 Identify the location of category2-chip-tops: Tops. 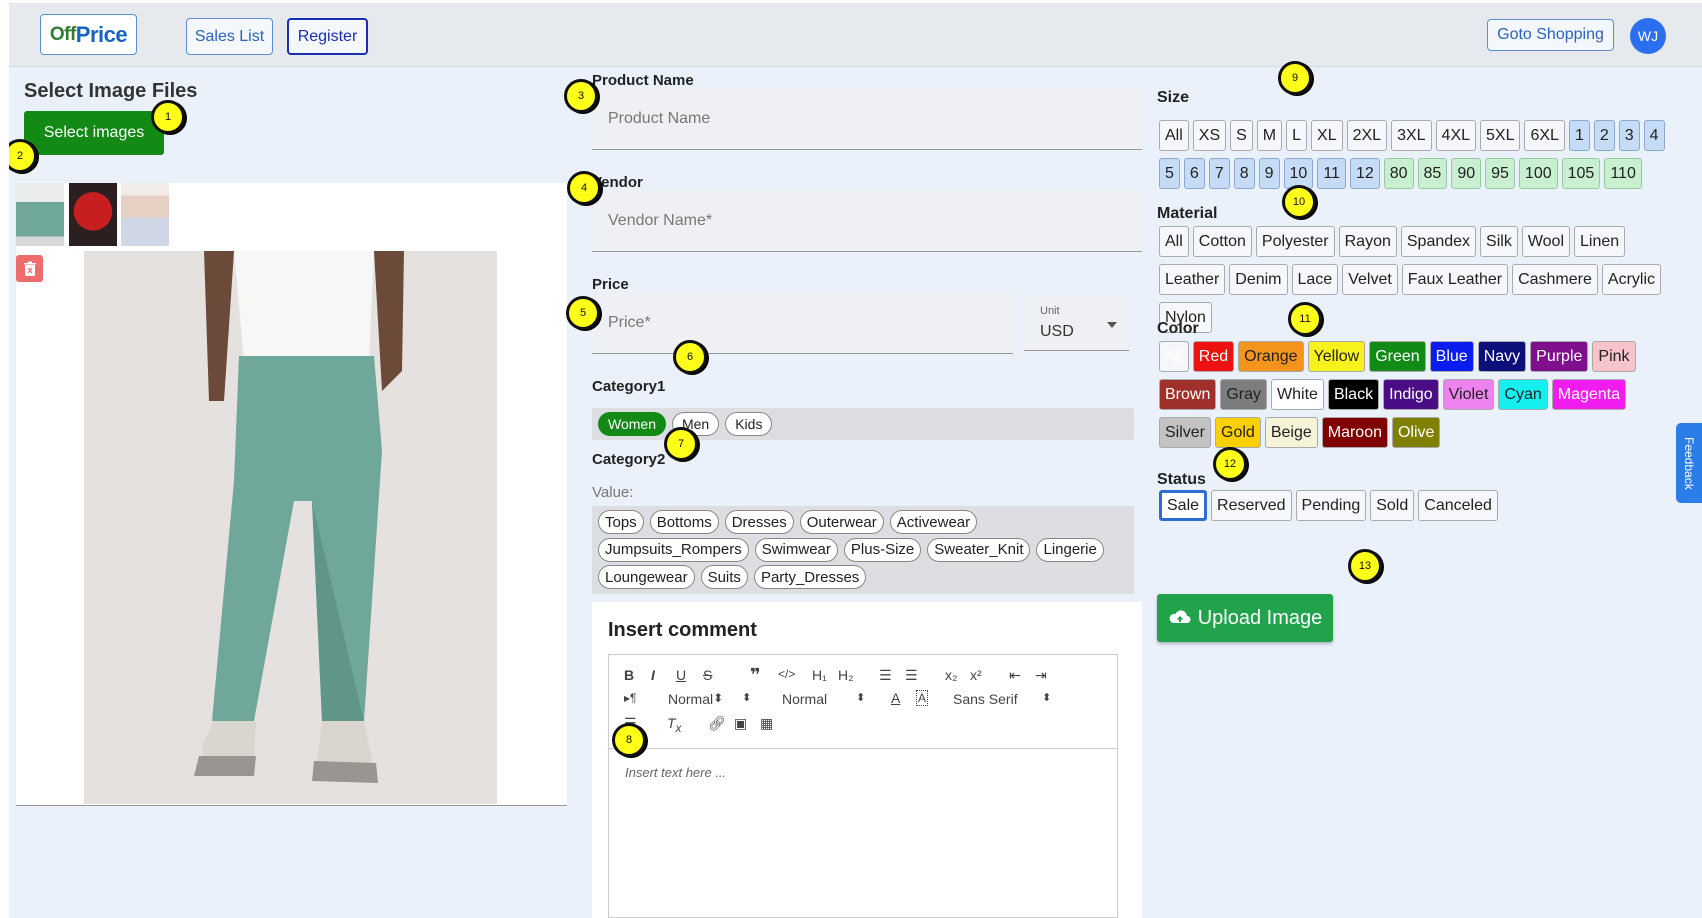
(621, 522).